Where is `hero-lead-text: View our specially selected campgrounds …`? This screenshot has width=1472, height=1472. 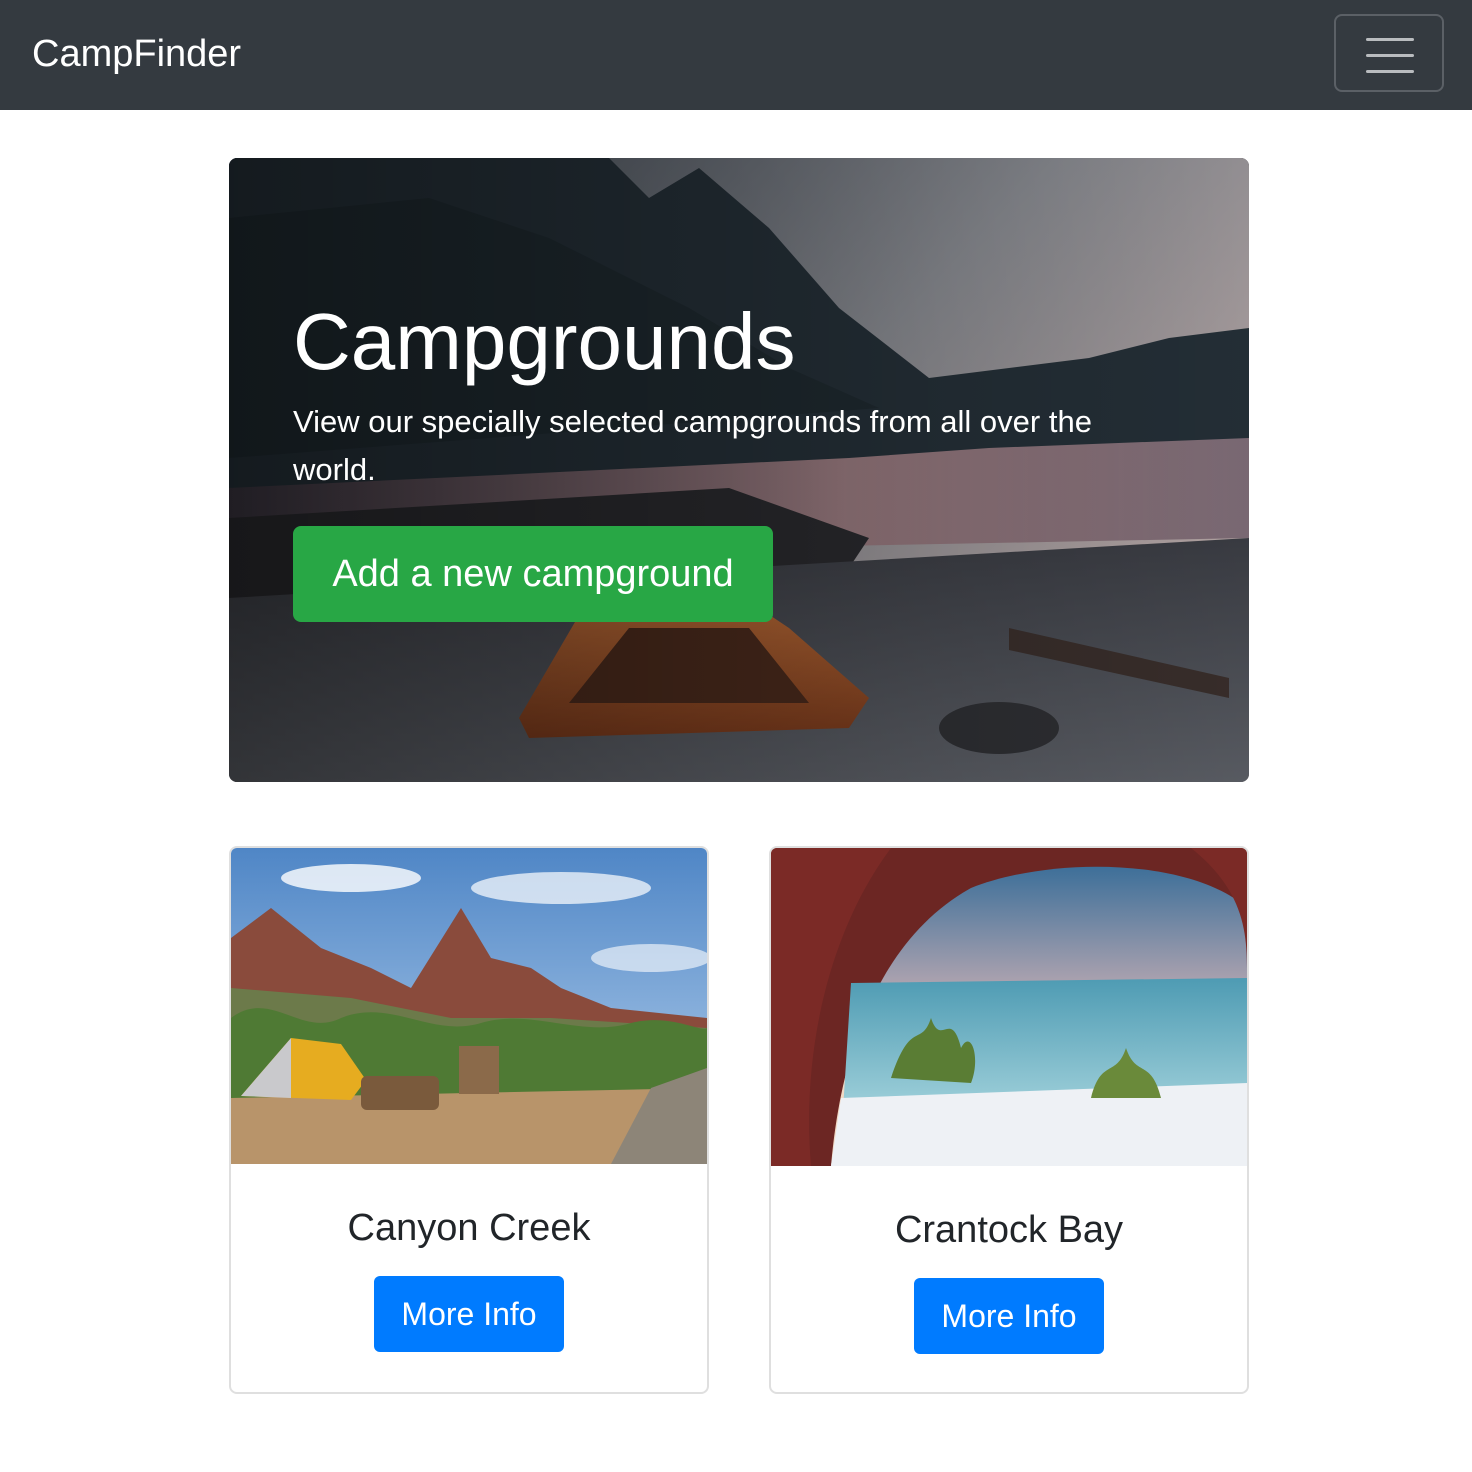
hero-lead-text: View our specially selected campgrounds … is located at coordinates (692, 445).